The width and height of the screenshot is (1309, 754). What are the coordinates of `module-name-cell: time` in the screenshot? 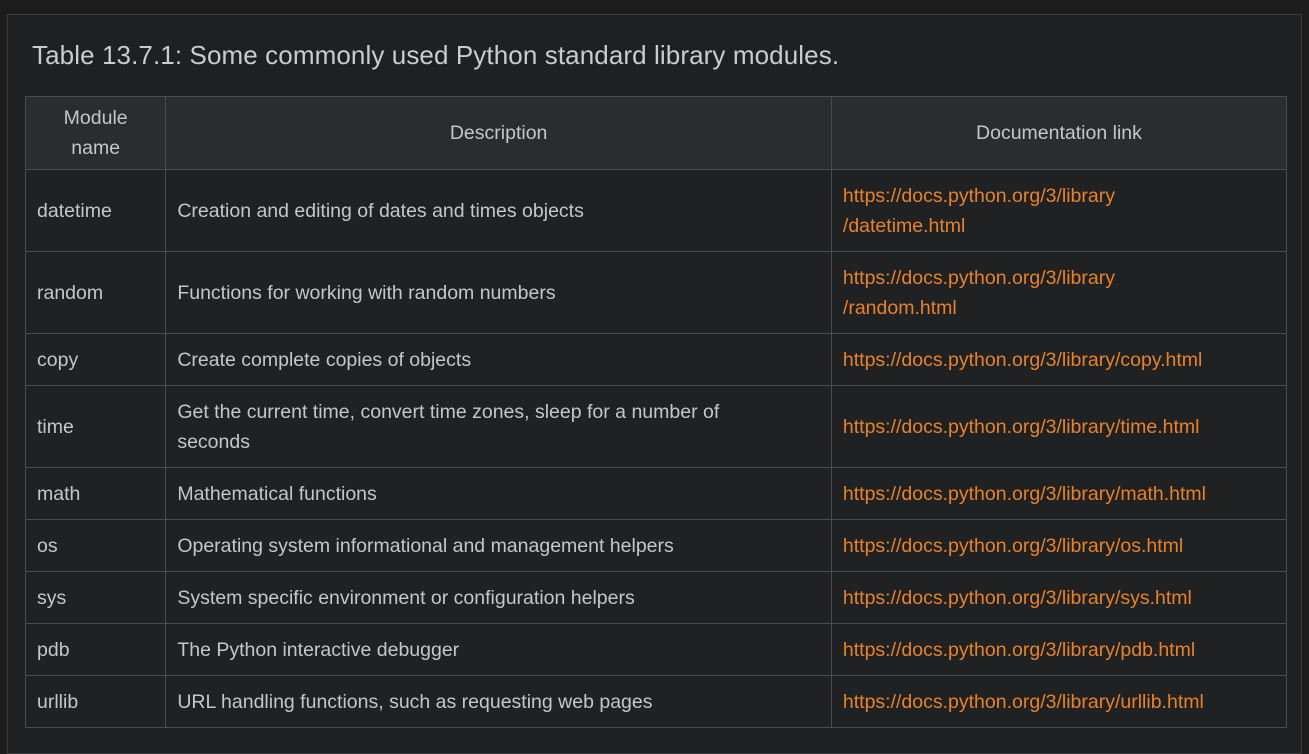 It's located at (95, 426).